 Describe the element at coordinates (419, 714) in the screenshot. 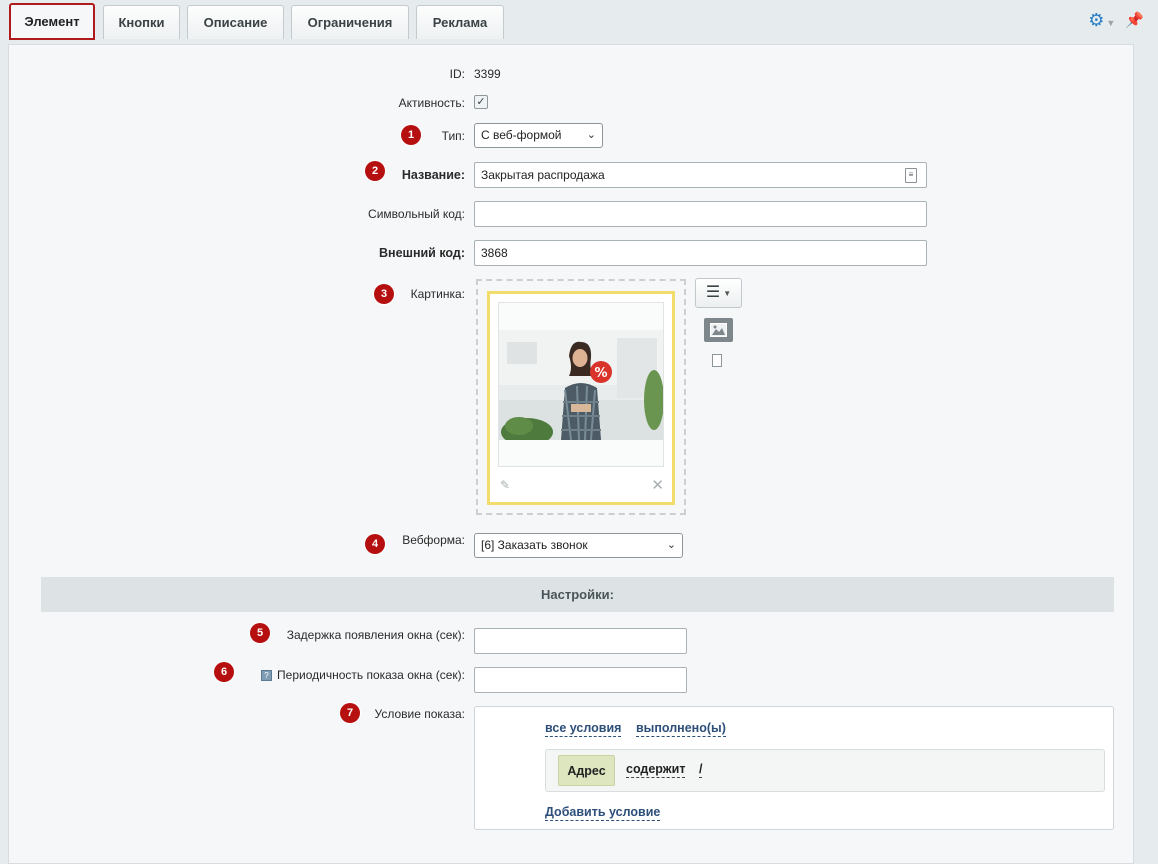

I see `condition-label: Условие показа:` at that location.